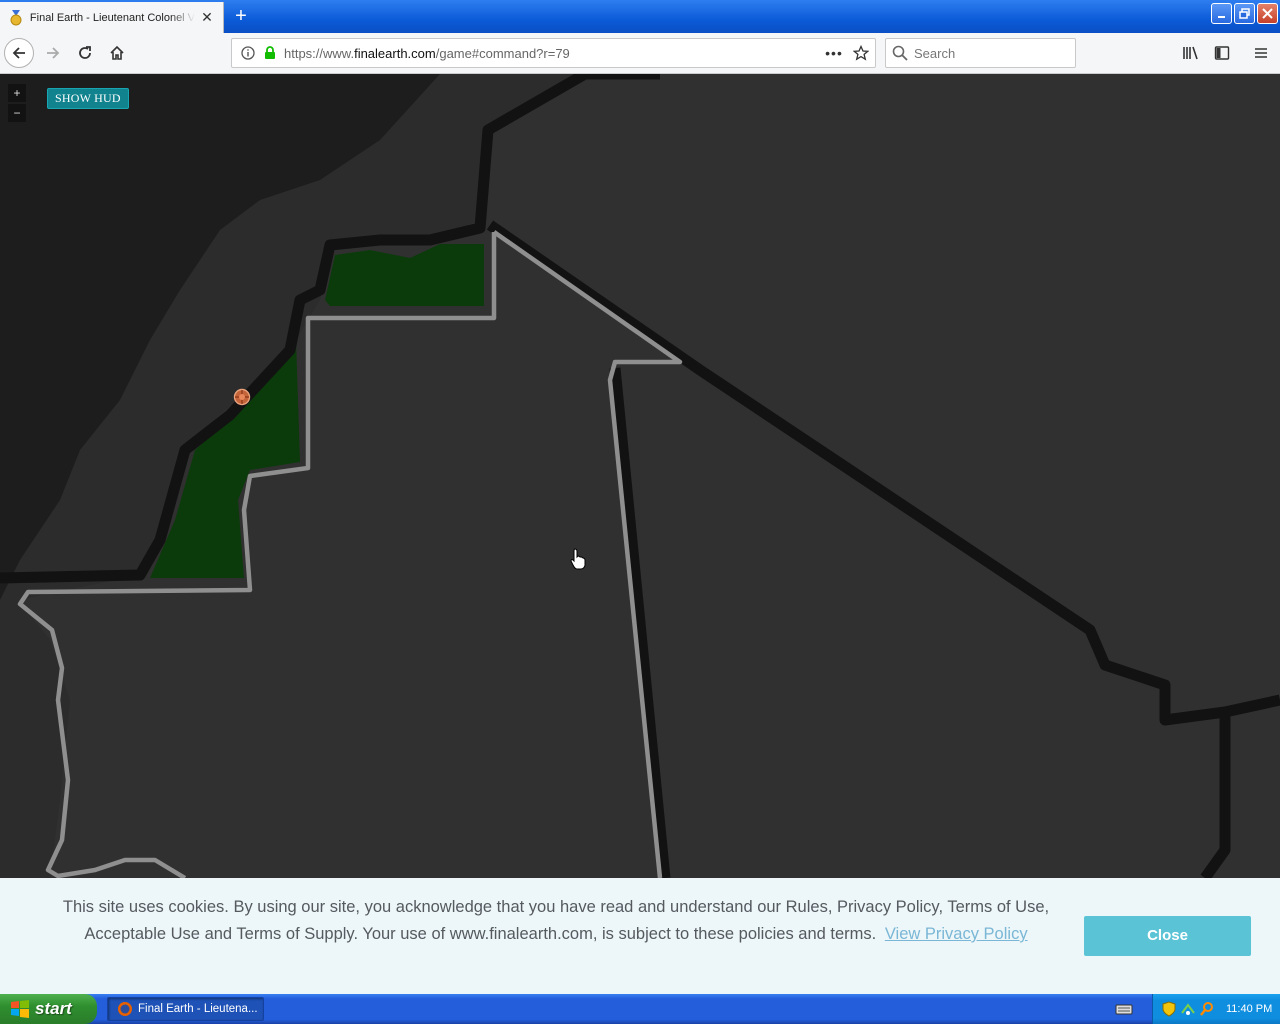 The height and width of the screenshot is (1024, 1280). I want to click on home-button, so click(117, 53).